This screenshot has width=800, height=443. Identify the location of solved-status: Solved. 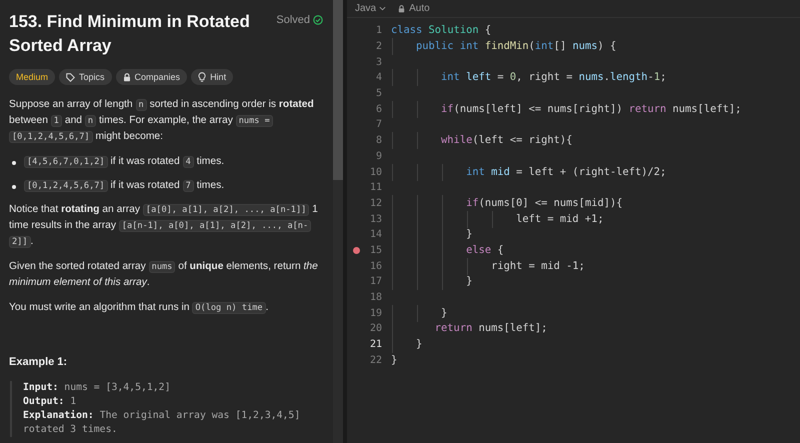
(293, 20).